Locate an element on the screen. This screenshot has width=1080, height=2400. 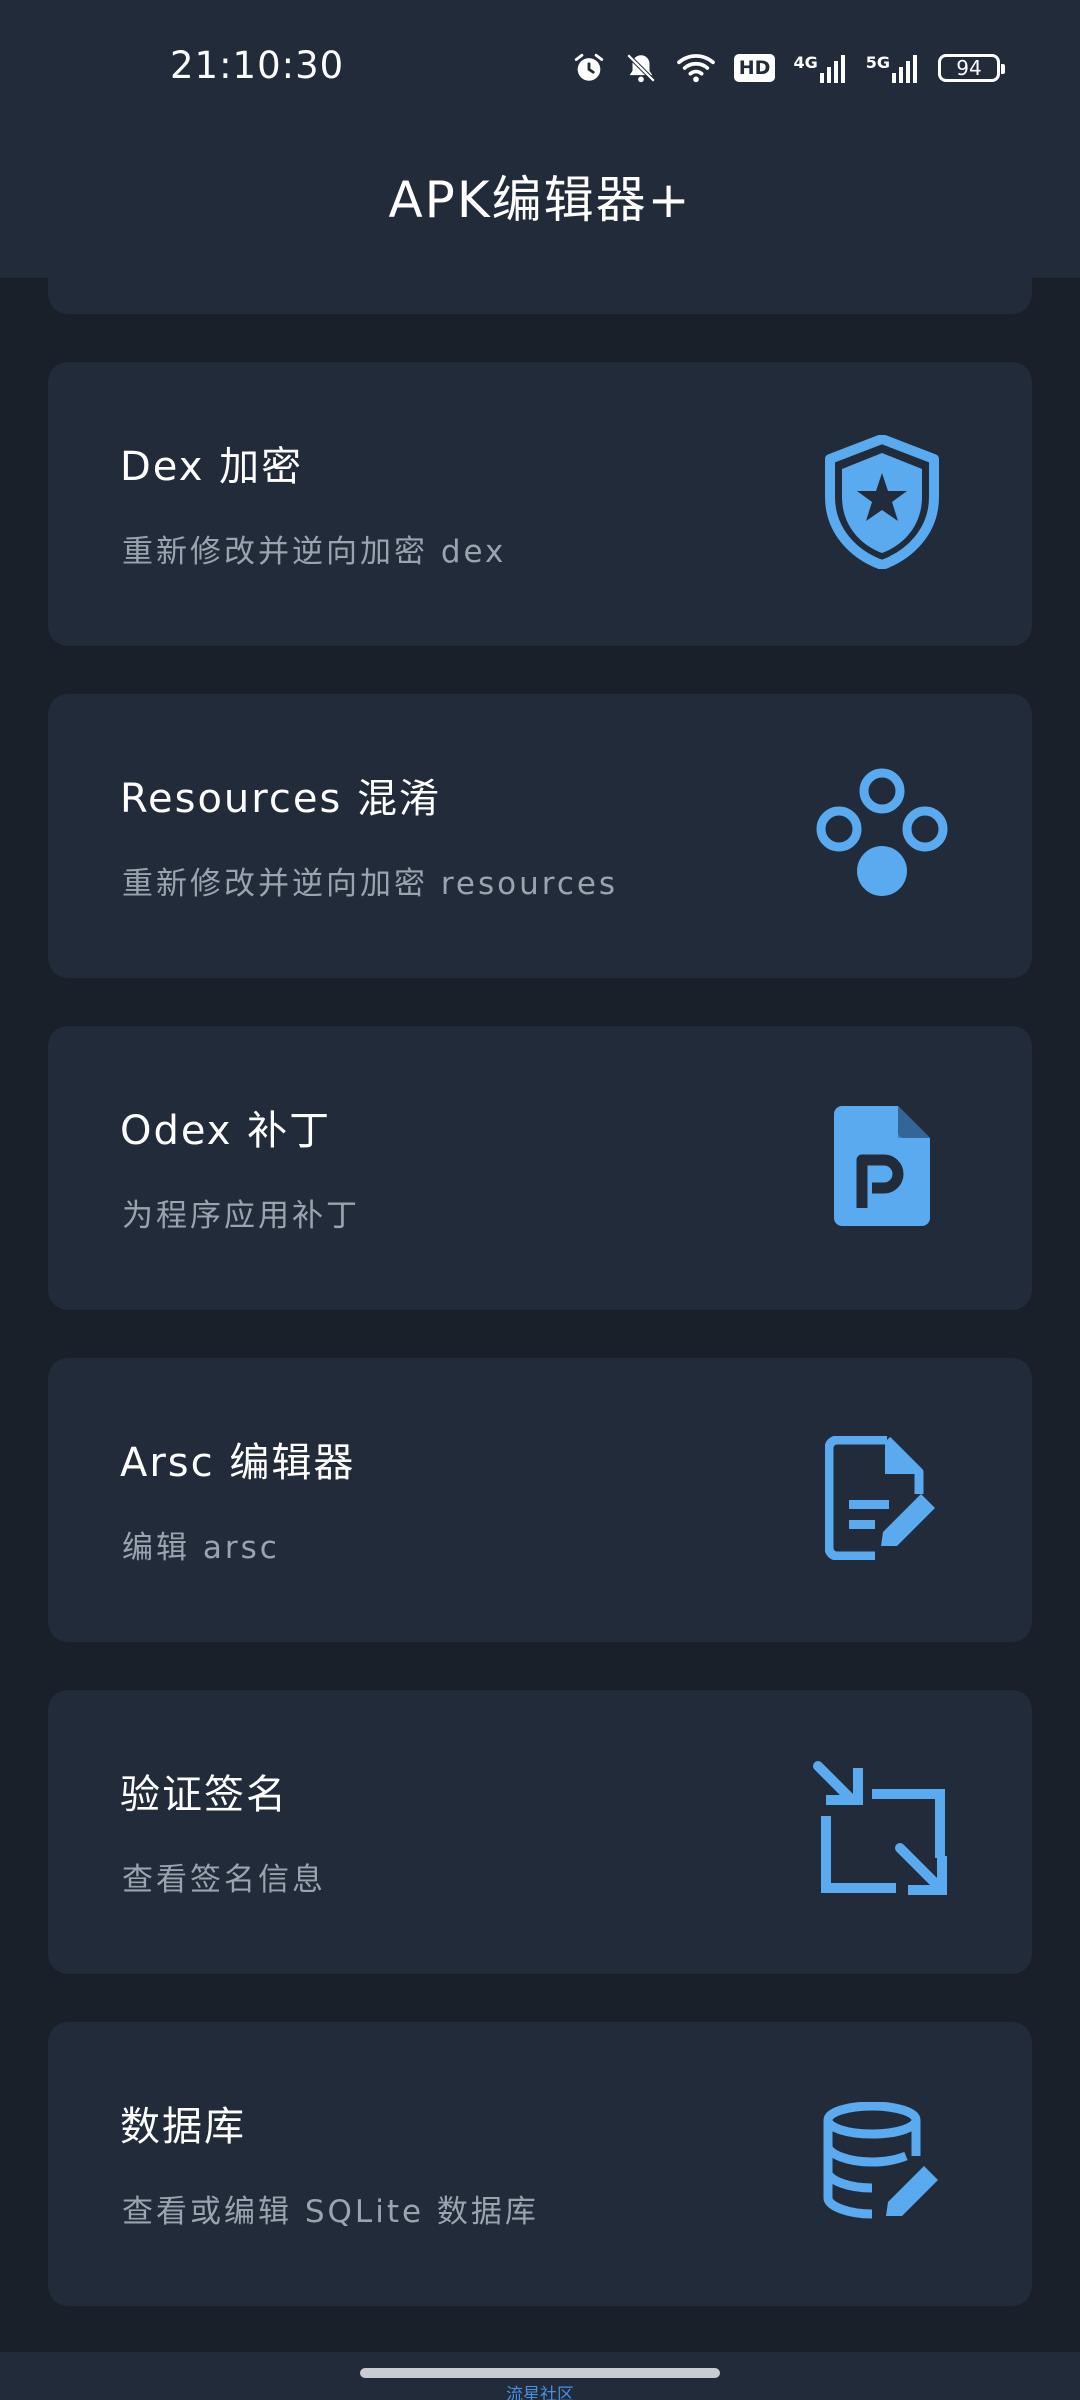
database-edit-icon is located at coordinates (882, 2162).